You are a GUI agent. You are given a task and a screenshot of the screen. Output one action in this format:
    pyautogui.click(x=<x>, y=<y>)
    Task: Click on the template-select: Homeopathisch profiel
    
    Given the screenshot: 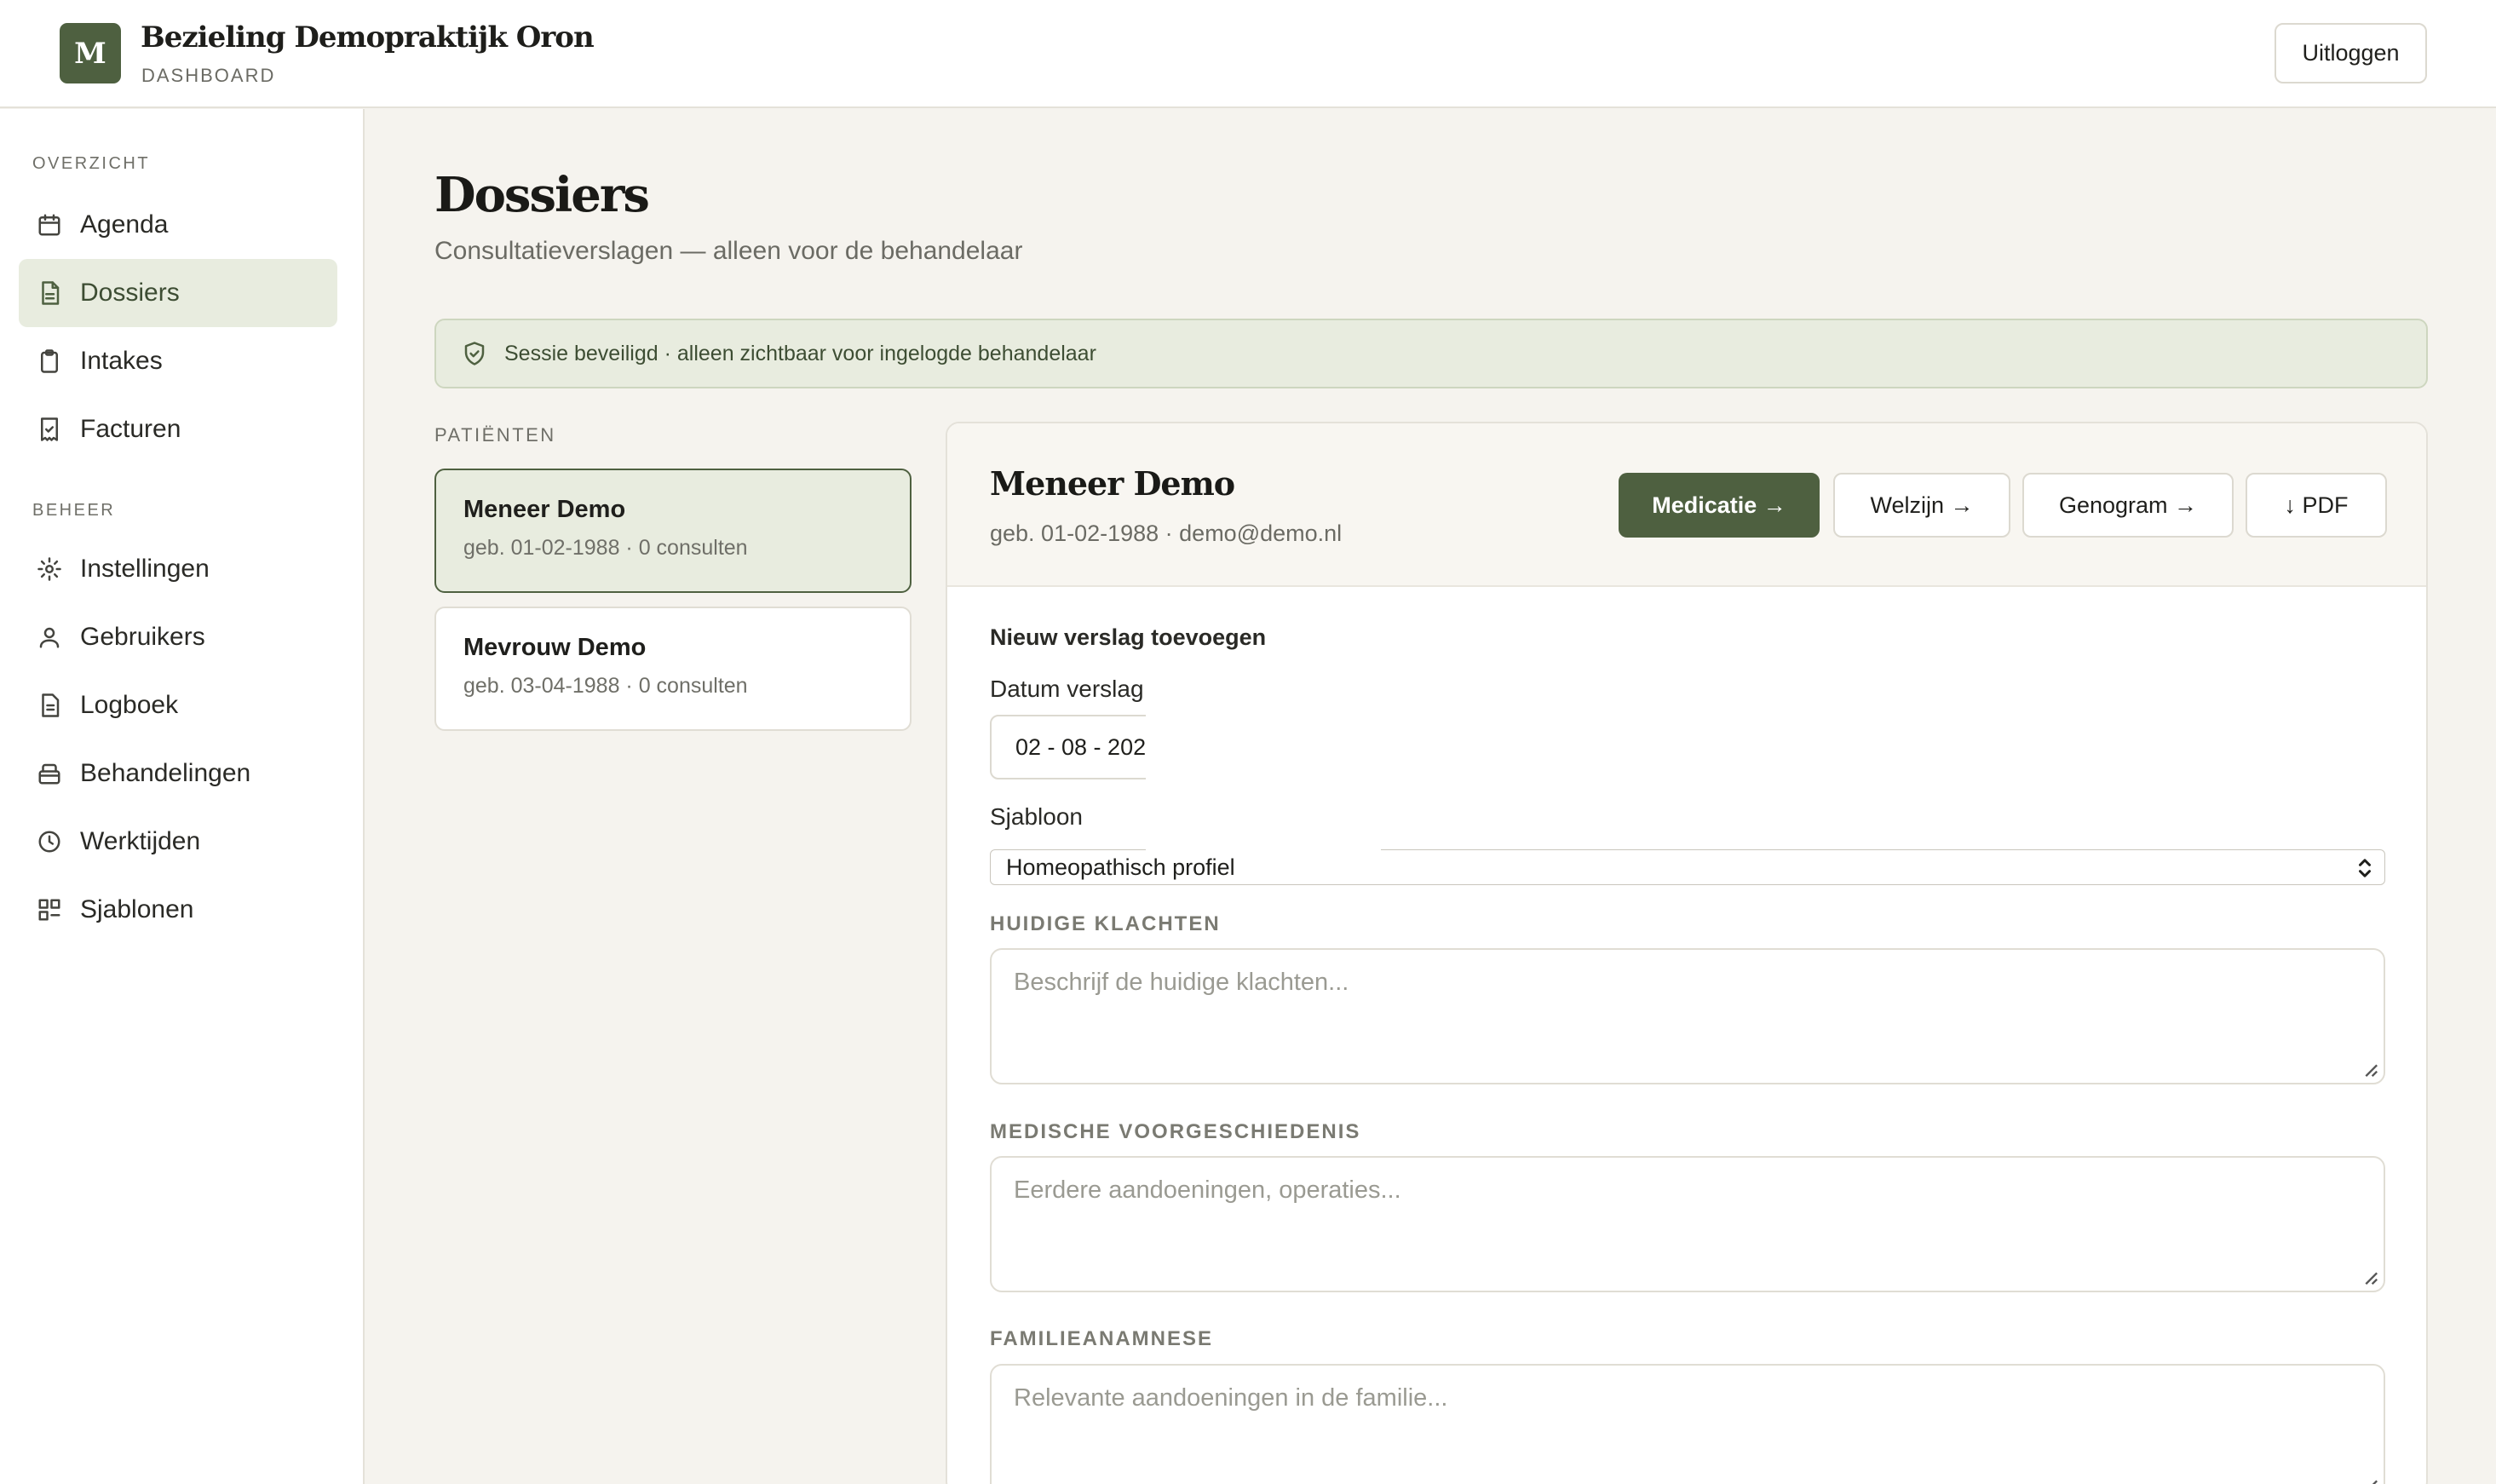 What is the action you would take?
    pyautogui.click(x=1687, y=867)
    